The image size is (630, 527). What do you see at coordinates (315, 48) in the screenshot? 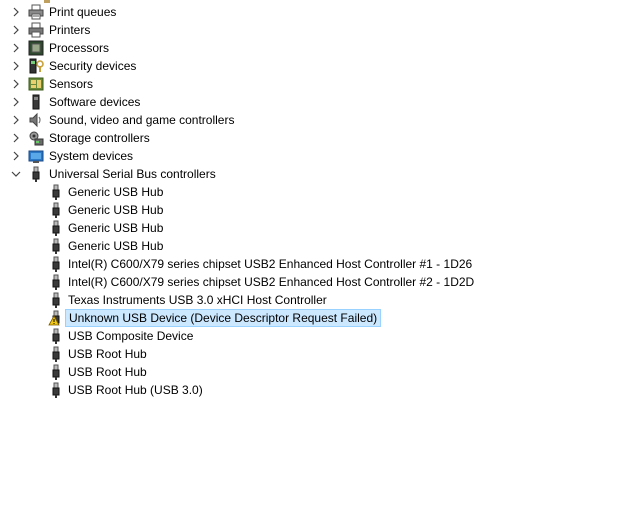
I see `tree-item-processors: Processors` at bounding box center [315, 48].